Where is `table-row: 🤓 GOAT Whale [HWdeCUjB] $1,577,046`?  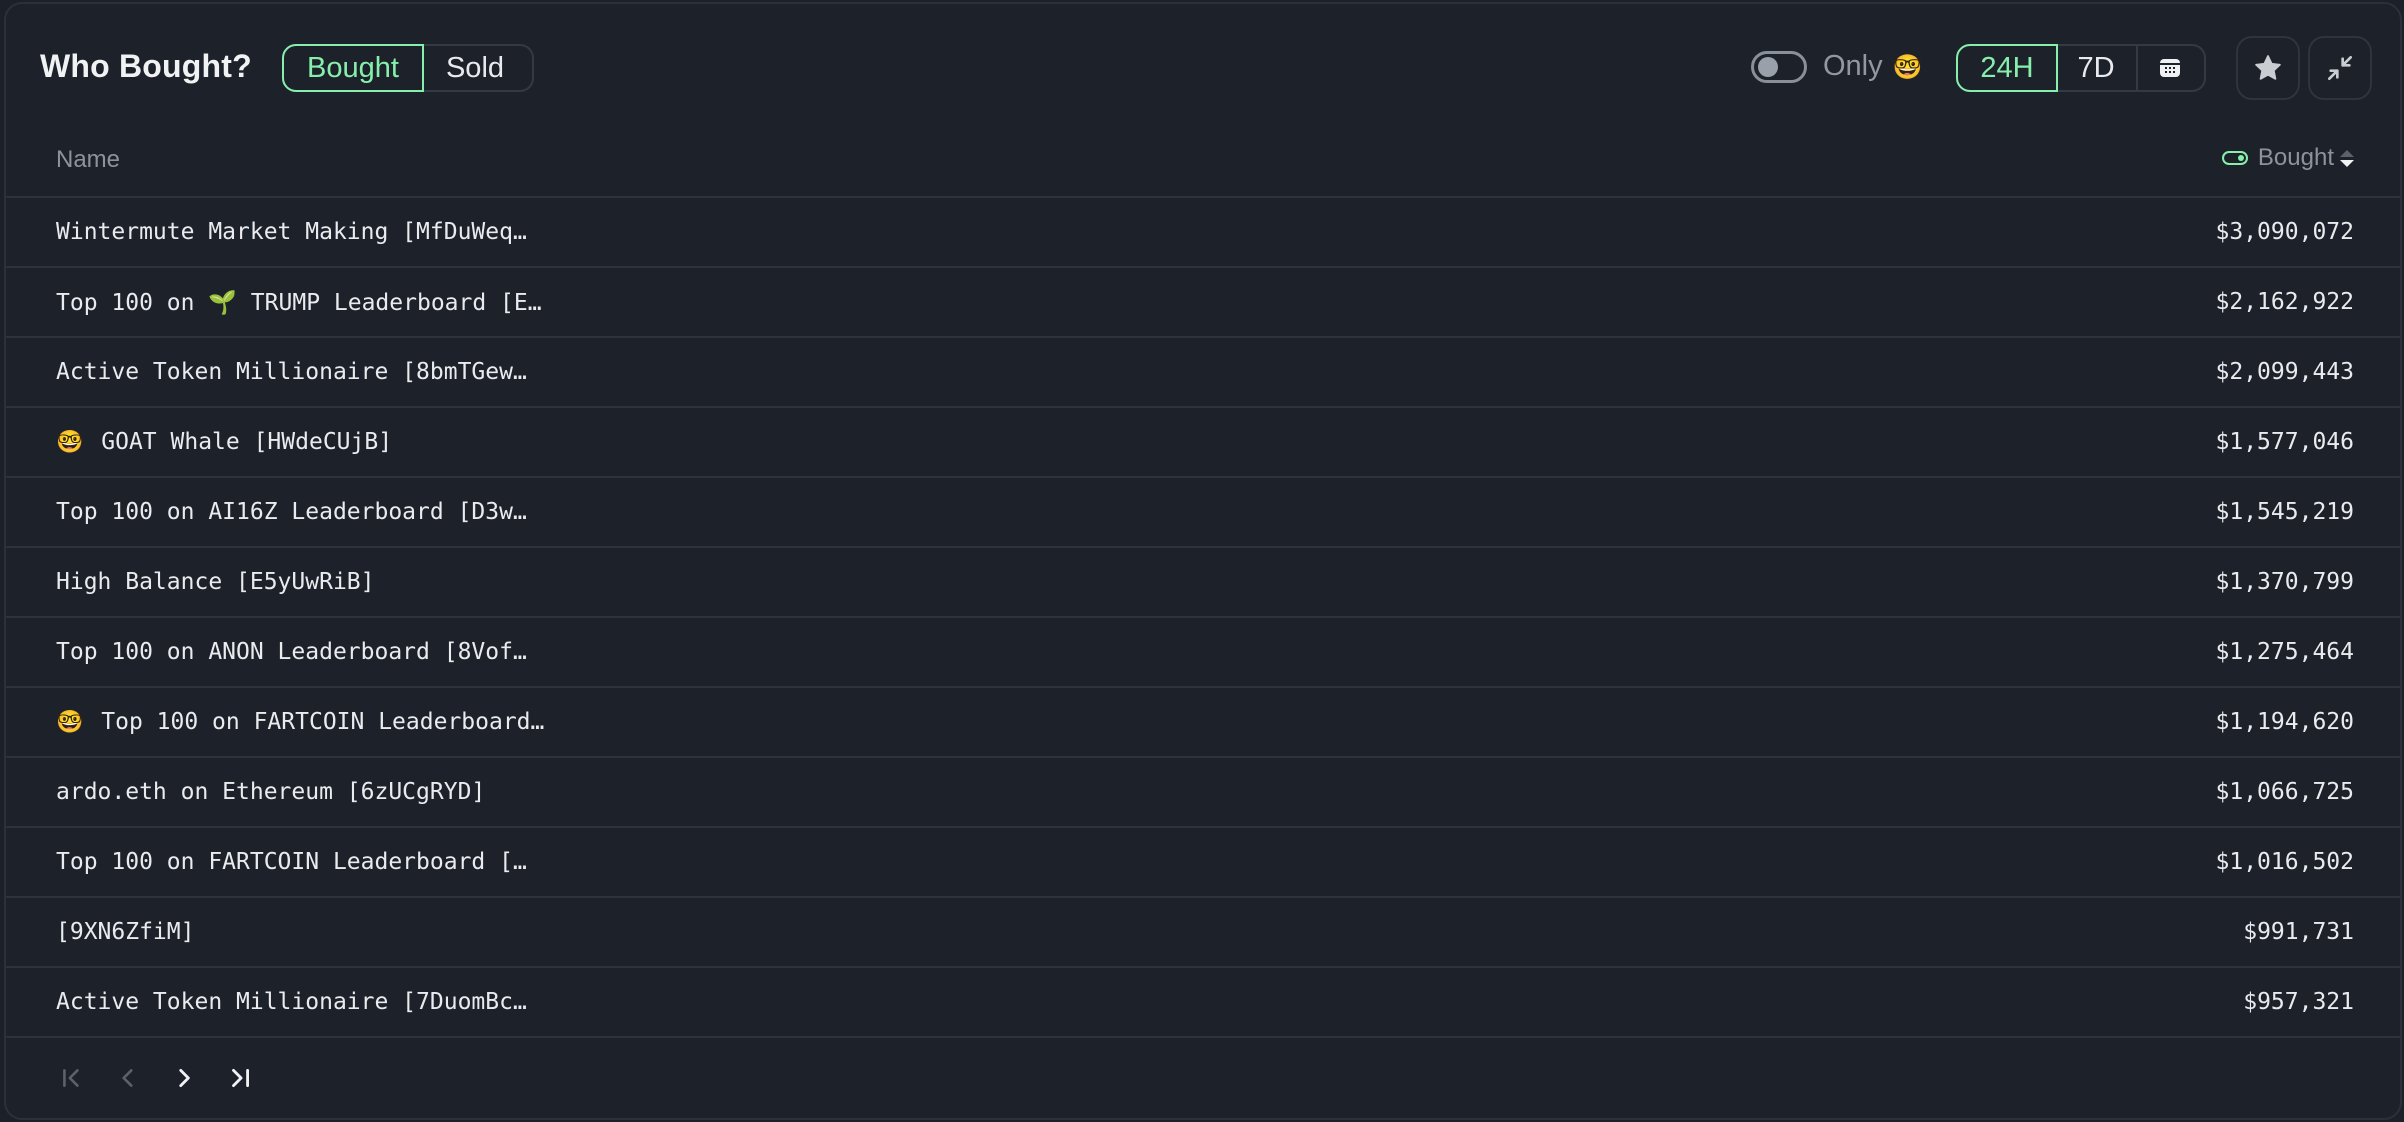
table-row: 🤓 GOAT Whale [HWdeCUjB] $1,577,046 is located at coordinates (1203, 443).